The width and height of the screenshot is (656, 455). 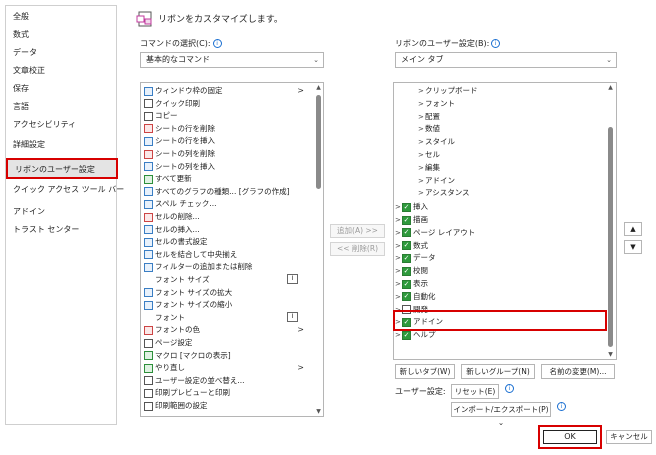 What do you see at coordinates (228, 90) in the screenshot?
I see `command-item: ウィンドウ枠の固定 >` at bounding box center [228, 90].